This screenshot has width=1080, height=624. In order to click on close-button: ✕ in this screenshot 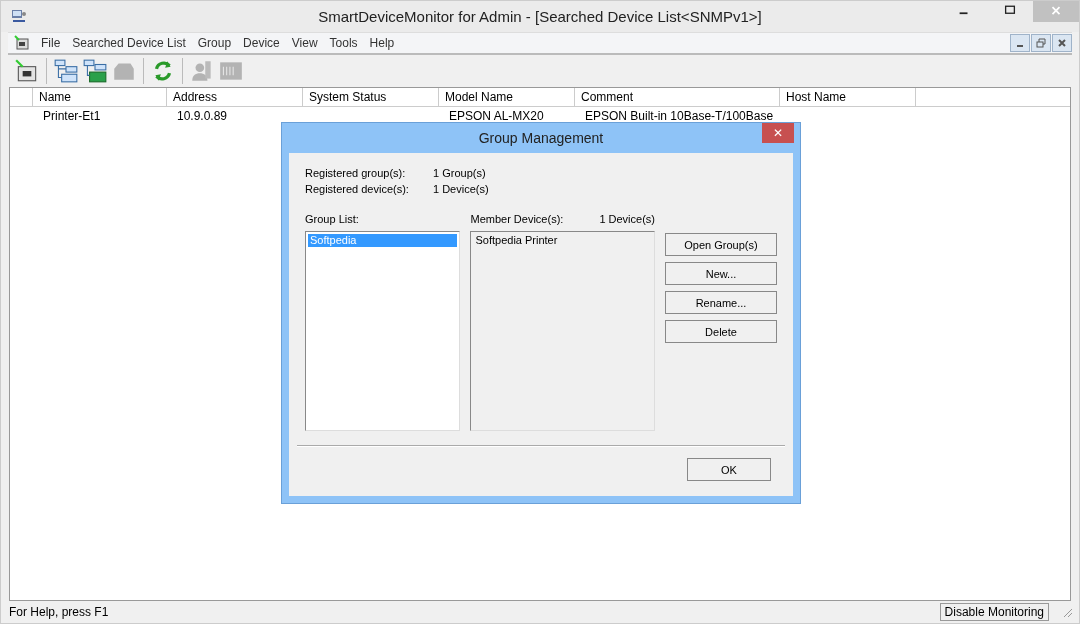, I will do `click(778, 133)`.